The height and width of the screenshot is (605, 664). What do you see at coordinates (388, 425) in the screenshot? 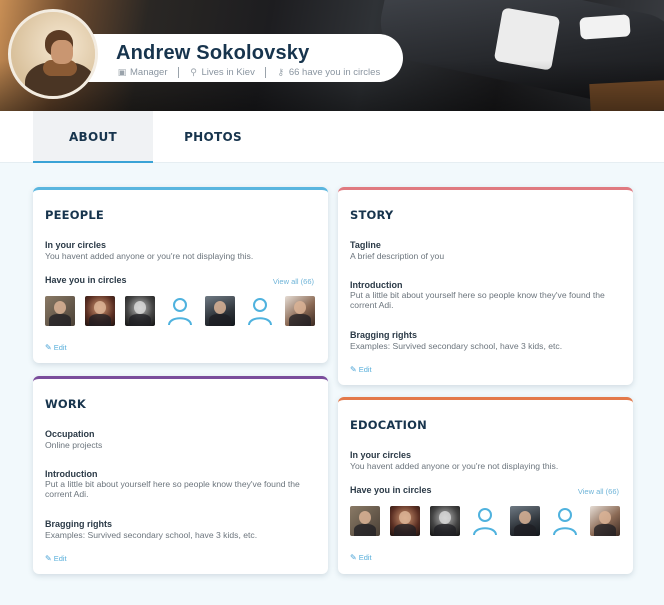
I see `education-title: EDOCATION` at bounding box center [388, 425].